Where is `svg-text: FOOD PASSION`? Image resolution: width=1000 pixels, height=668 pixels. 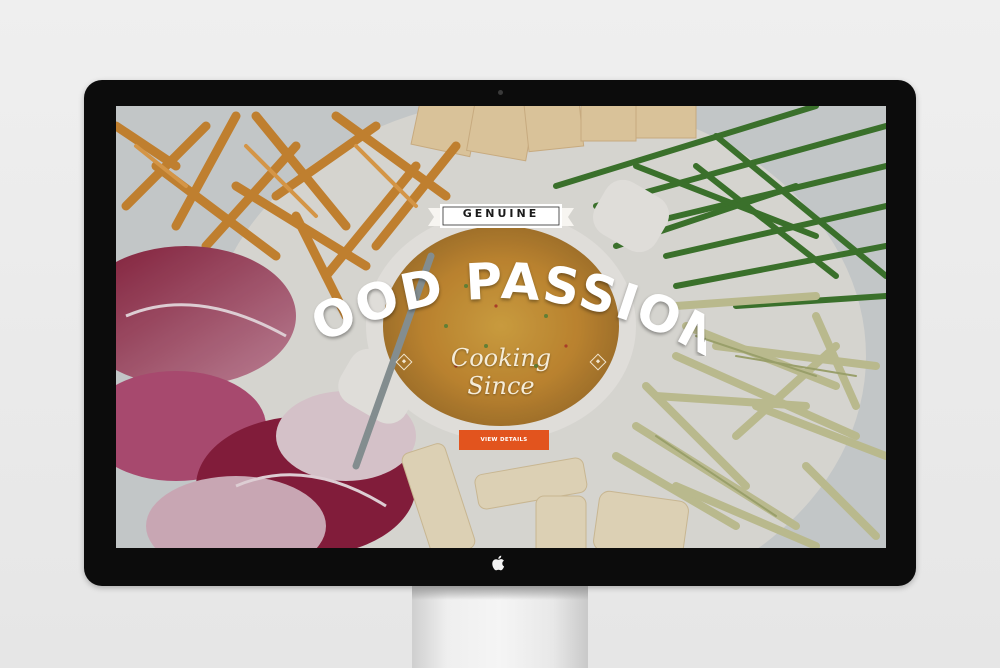 svg-text: FOOD PASSION is located at coordinates (501, 301).